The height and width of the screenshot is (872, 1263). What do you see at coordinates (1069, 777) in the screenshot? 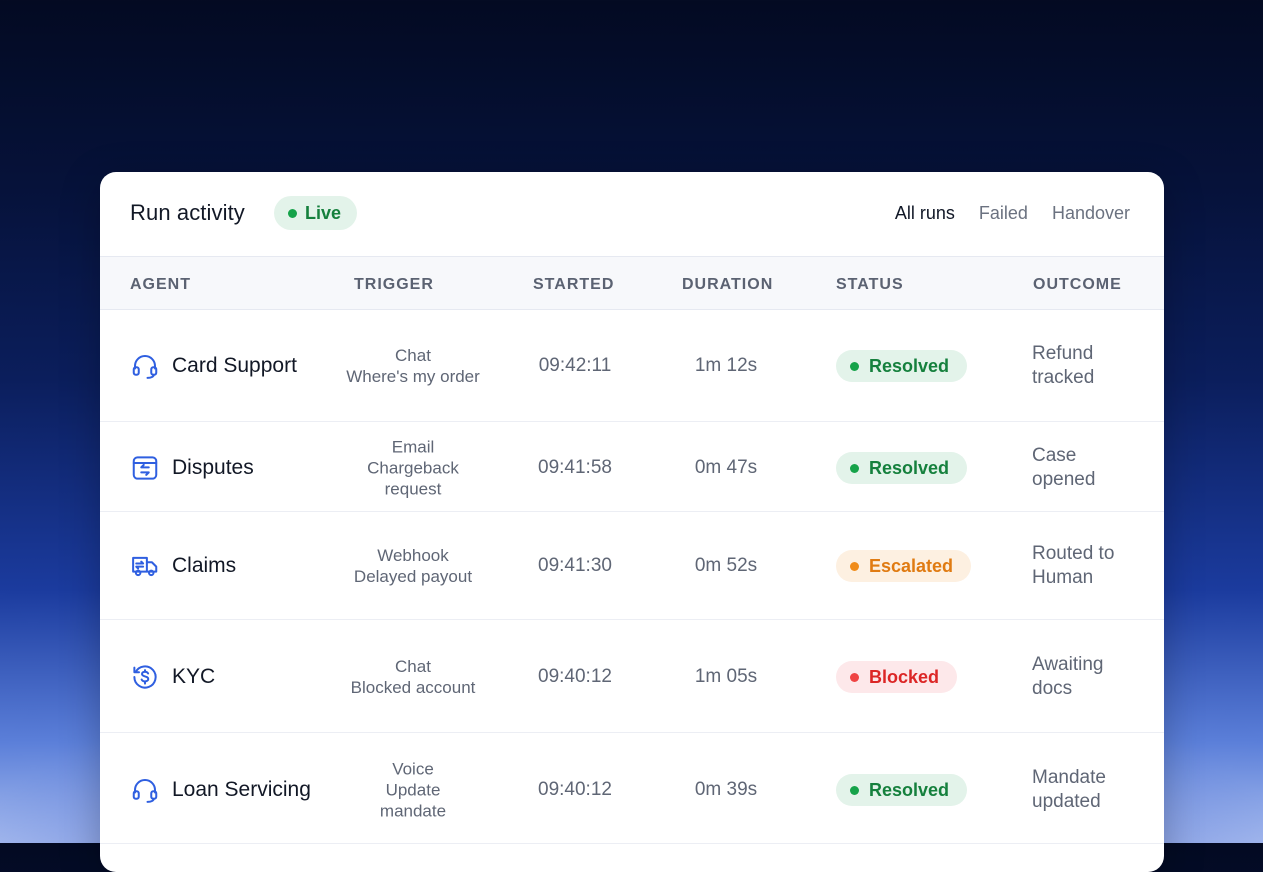
I see `outcome-line: Mandate` at bounding box center [1069, 777].